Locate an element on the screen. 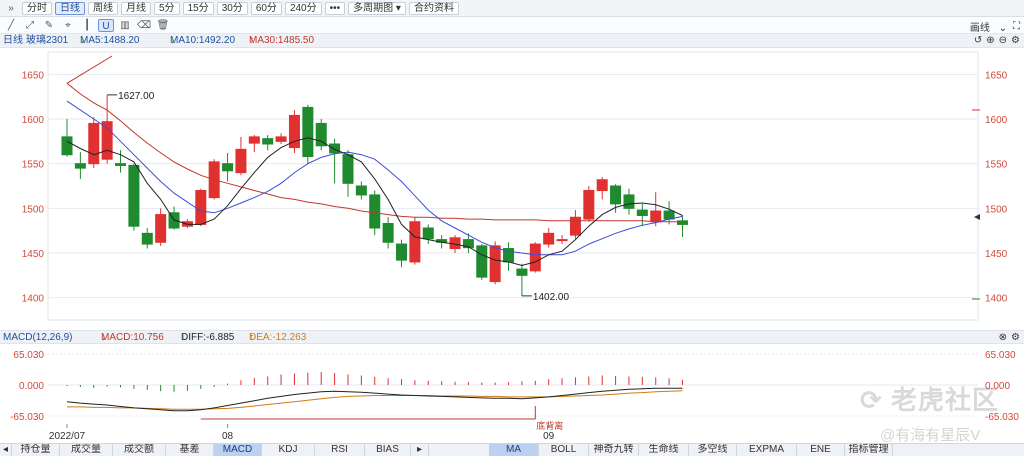  pencil-icon: ✎ is located at coordinates (49, 25).